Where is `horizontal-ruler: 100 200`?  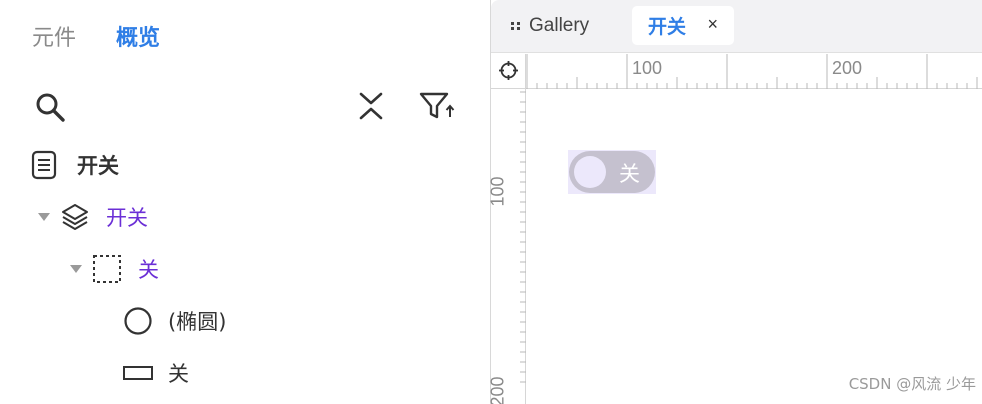
horizontal-ruler: 100 200 is located at coordinates (754, 71).